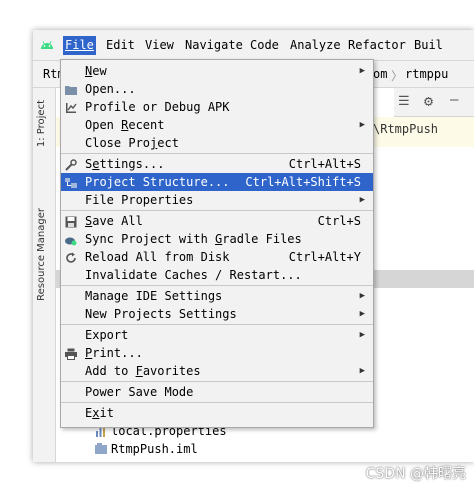 This screenshot has width=474, height=495. I want to click on file-menu-item-label: New Projects Settings, so click(161, 314).